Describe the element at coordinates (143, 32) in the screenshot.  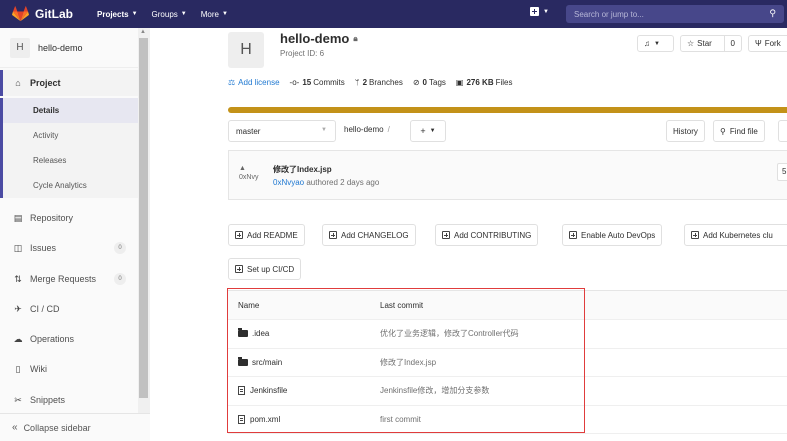
I see `scroll-up-arrow-icon: ▲` at that location.